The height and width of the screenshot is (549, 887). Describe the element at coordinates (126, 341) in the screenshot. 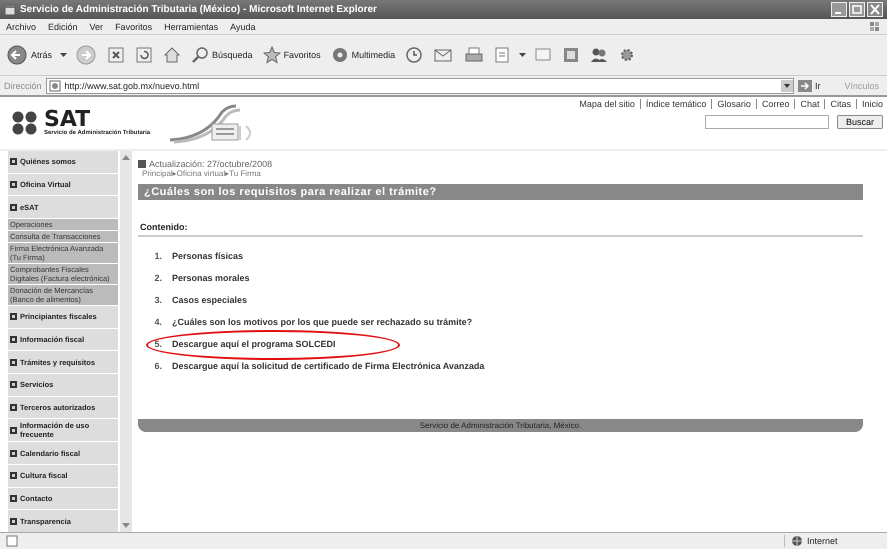

I see `scroll-bar` at that location.